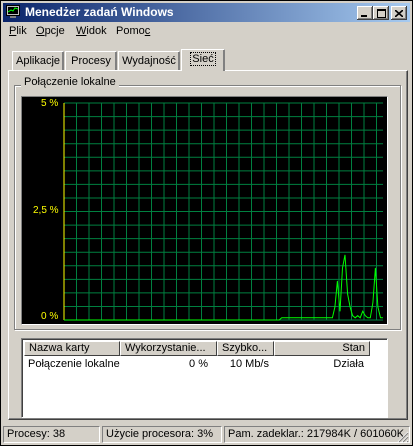  What do you see at coordinates (206, 32) in the screenshot?
I see `menu-bar: Plik Opcje Widok Pomoc` at bounding box center [206, 32].